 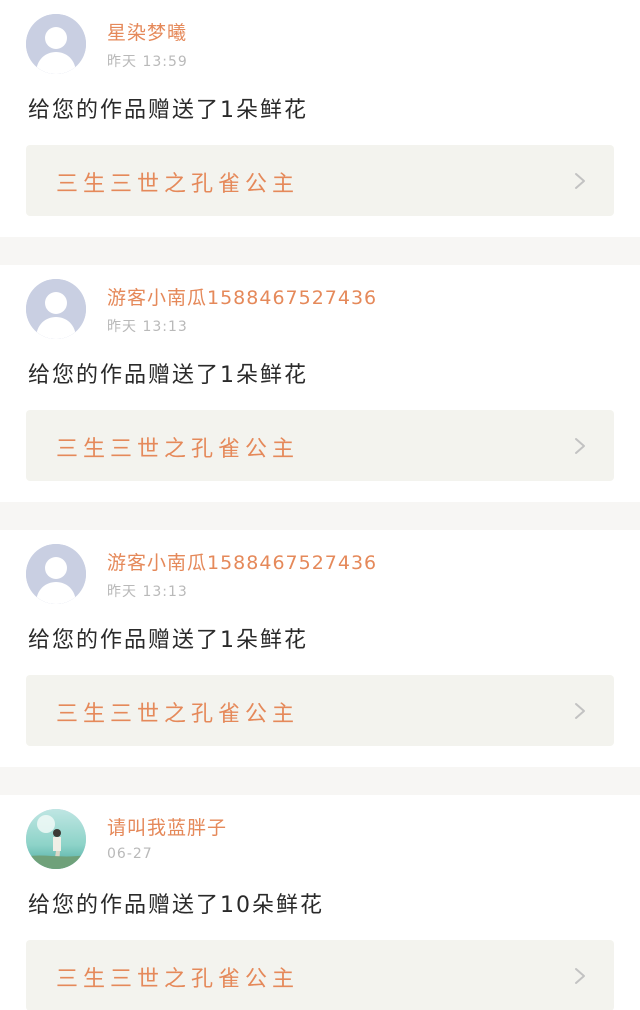 What do you see at coordinates (147, 62) in the screenshot?
I see `timestamp: 昨天 13:59` at bounding box center [147, 62].